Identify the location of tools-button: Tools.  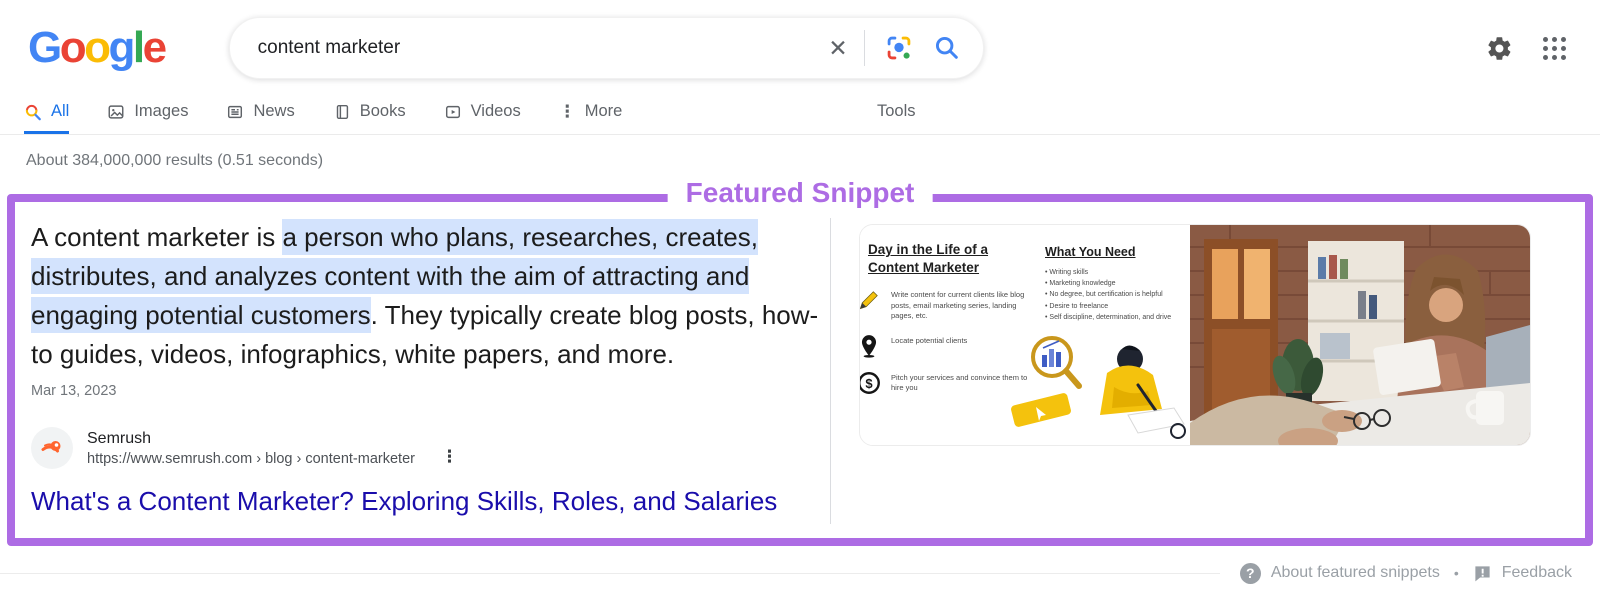
(896, 111).